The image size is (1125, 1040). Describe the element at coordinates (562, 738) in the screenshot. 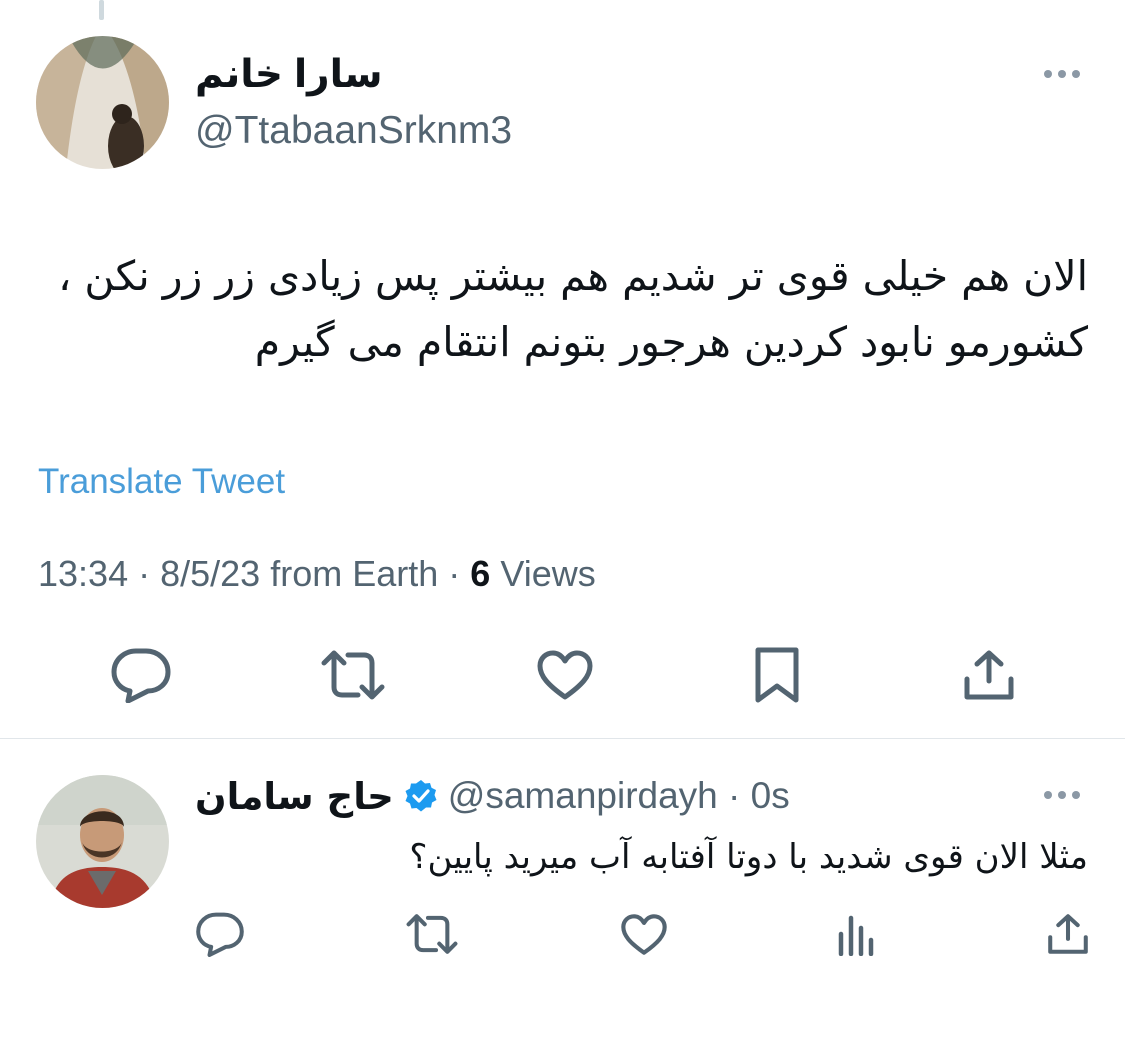

I see `tweet-divider` at that location.